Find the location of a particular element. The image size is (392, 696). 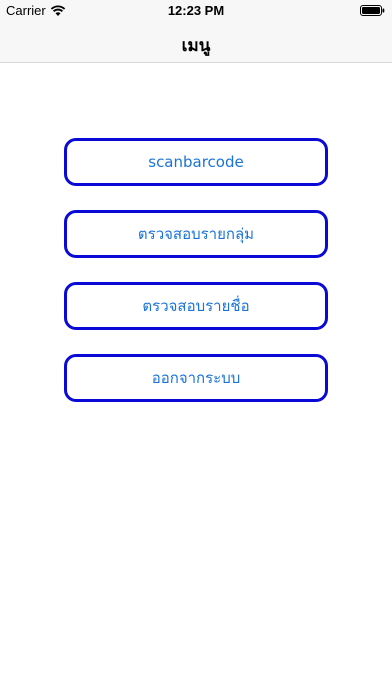

scanbarcode-button: scanbarcode is located at coordinates (196, 162).